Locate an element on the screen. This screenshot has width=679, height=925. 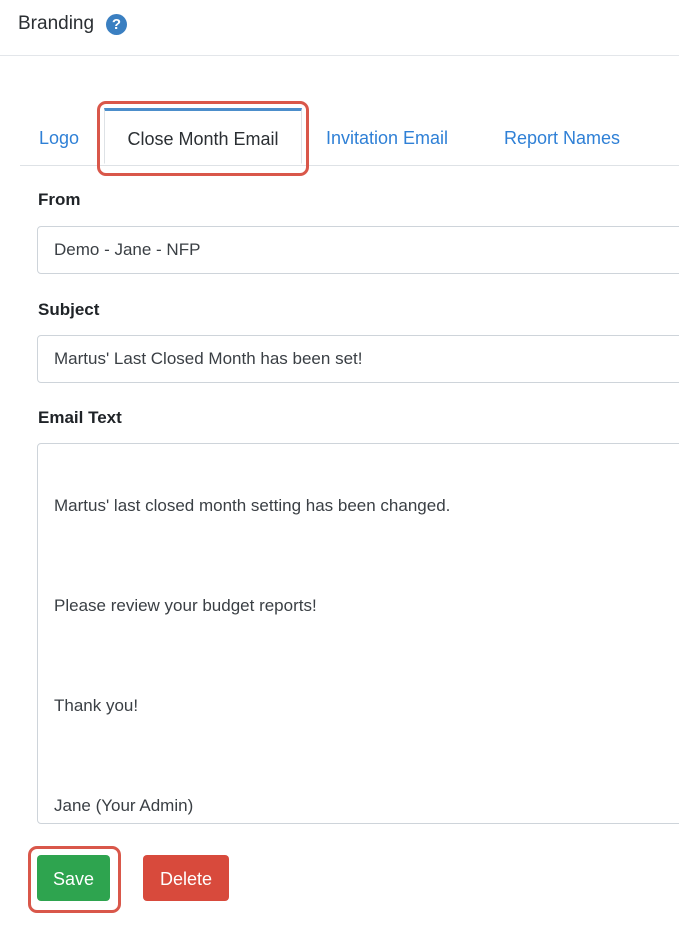
email-text-label: Email Text is located at coordinates (80, 417).